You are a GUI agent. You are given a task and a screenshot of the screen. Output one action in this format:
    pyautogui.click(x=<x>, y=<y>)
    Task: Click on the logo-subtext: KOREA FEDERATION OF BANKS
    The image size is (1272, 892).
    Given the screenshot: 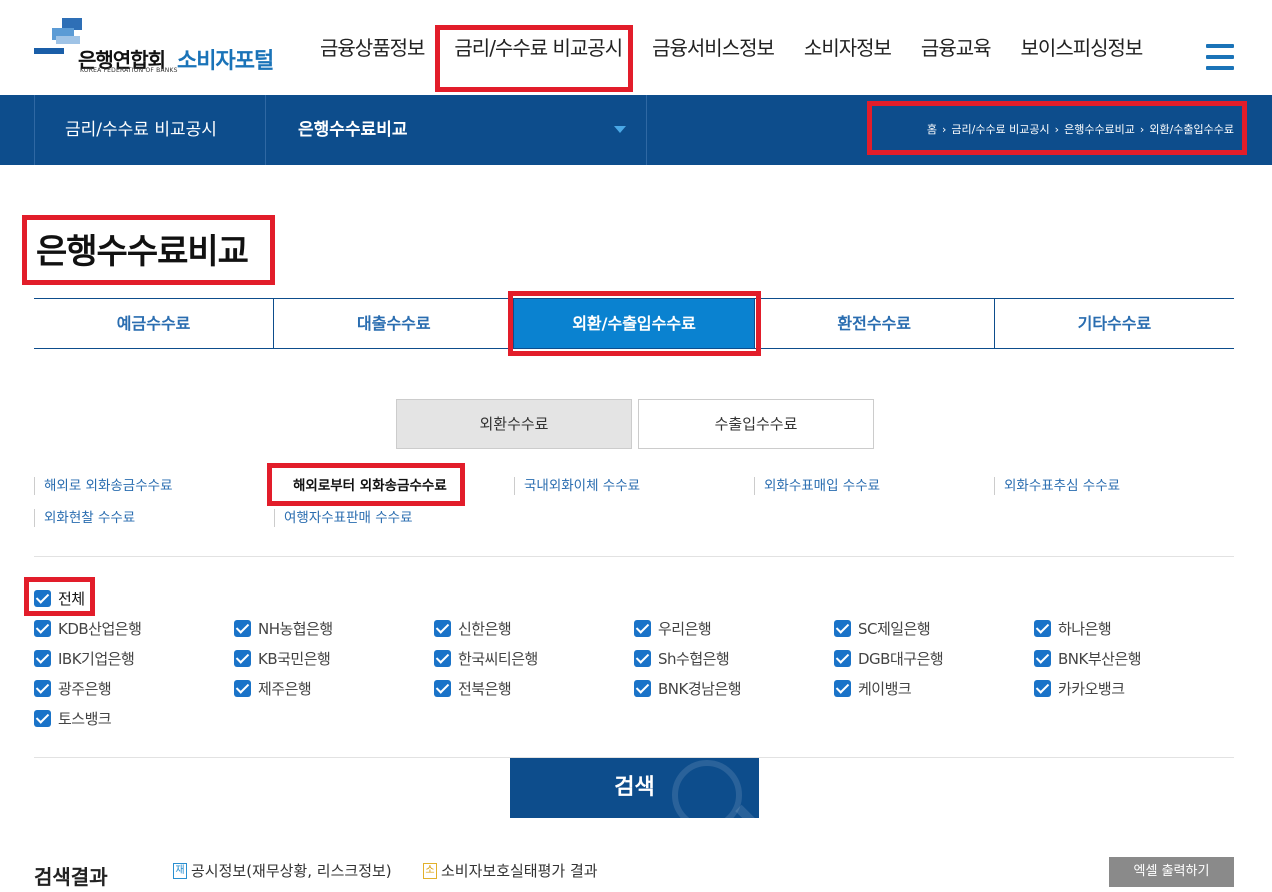 What is the action you would take?
    pyautogui.click(x=129, y=70)
    